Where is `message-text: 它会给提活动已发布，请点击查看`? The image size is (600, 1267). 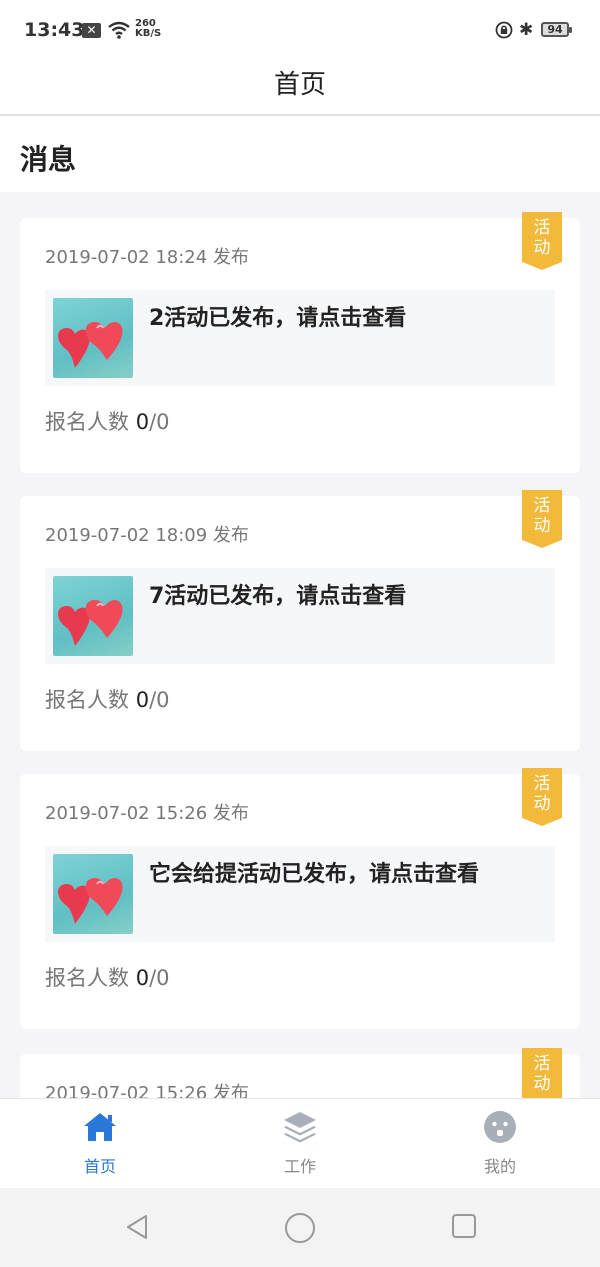 message-text: 它会给提活动已发布，请点击查看 is located at coordinates (314, 874).